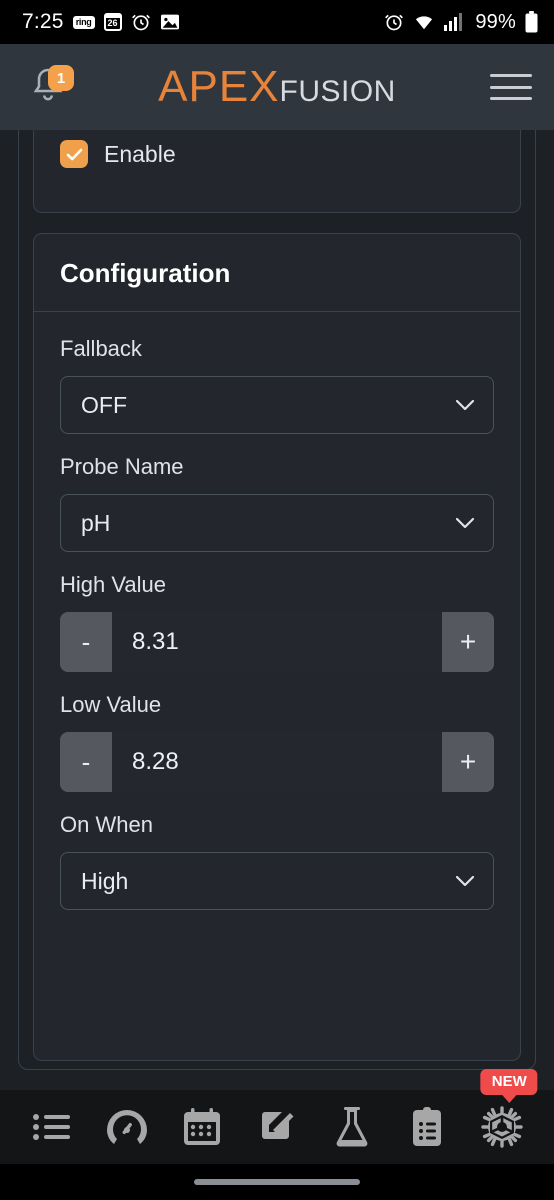 The width and height of the screenshot is (554, 1200). What do you see at coordinates (468, 762) in the screenshot?
I see `low-value-increment-button: +` at bounding box center [468, 762].